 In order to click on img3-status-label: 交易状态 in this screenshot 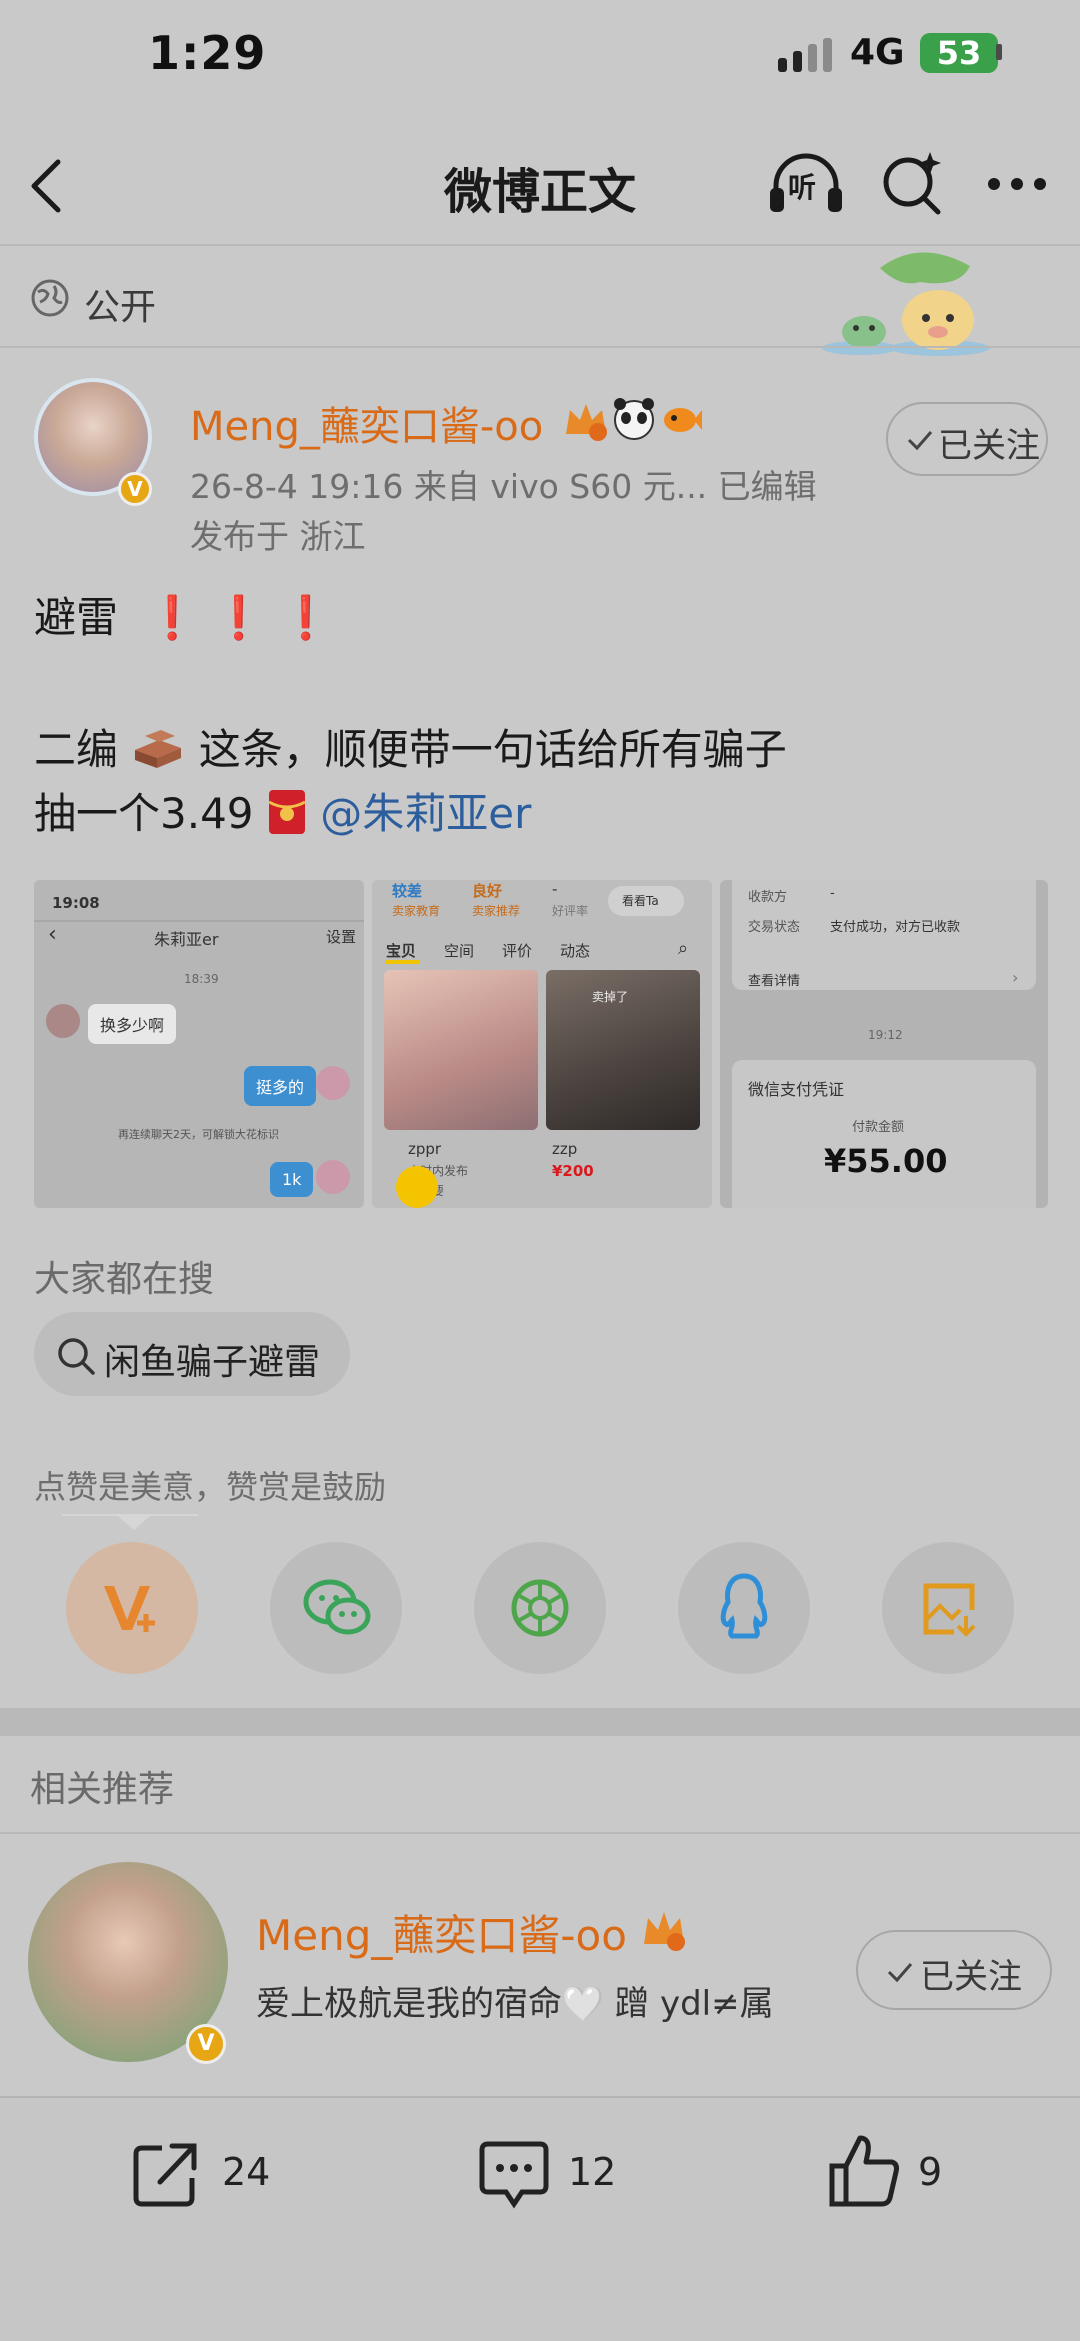, I will do `click(774, 927)`.